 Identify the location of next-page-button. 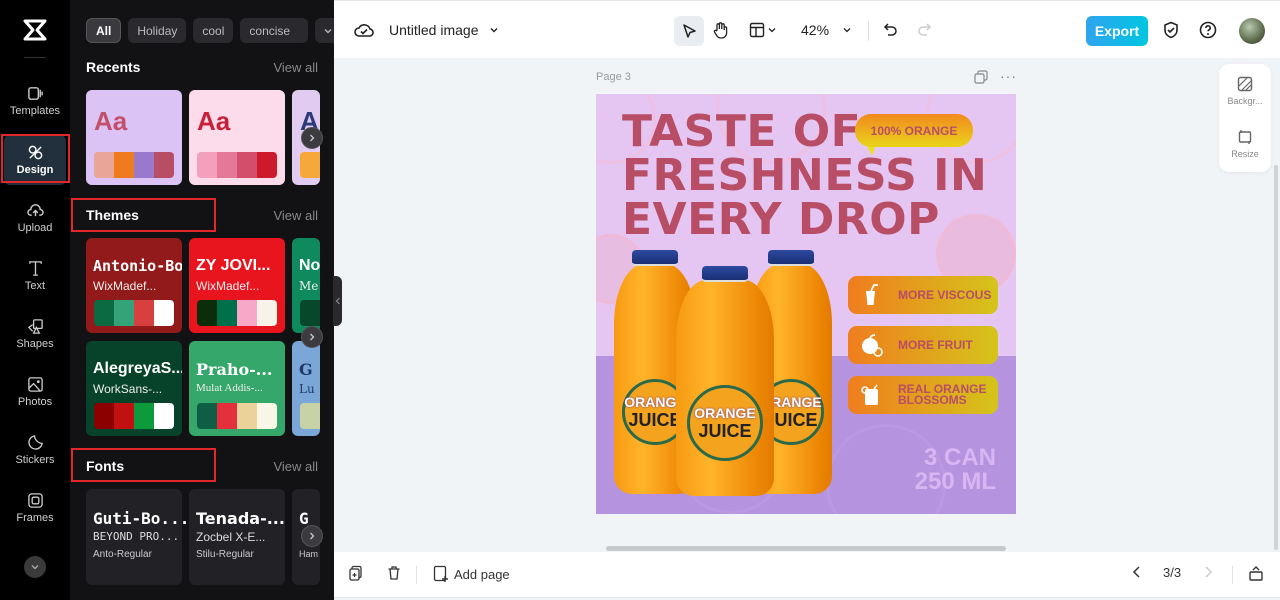
(1208, 572).